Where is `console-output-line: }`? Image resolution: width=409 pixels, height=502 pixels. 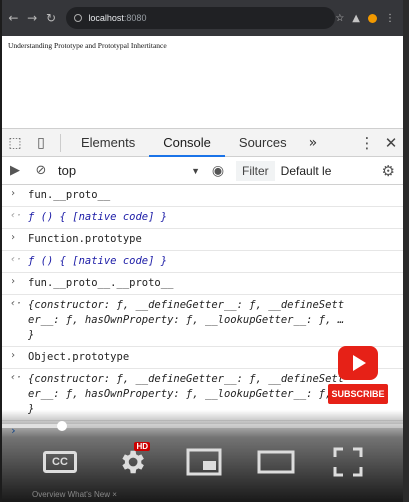
console-output-line: } is located at coordinates (31, 335).